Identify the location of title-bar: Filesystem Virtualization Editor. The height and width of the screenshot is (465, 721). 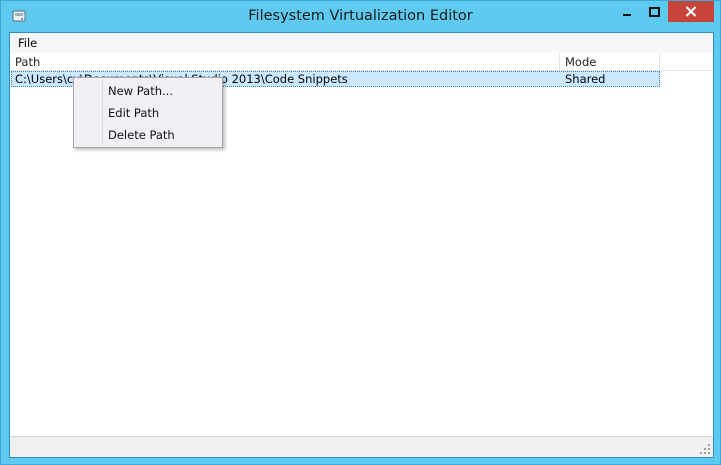
(360, 17).